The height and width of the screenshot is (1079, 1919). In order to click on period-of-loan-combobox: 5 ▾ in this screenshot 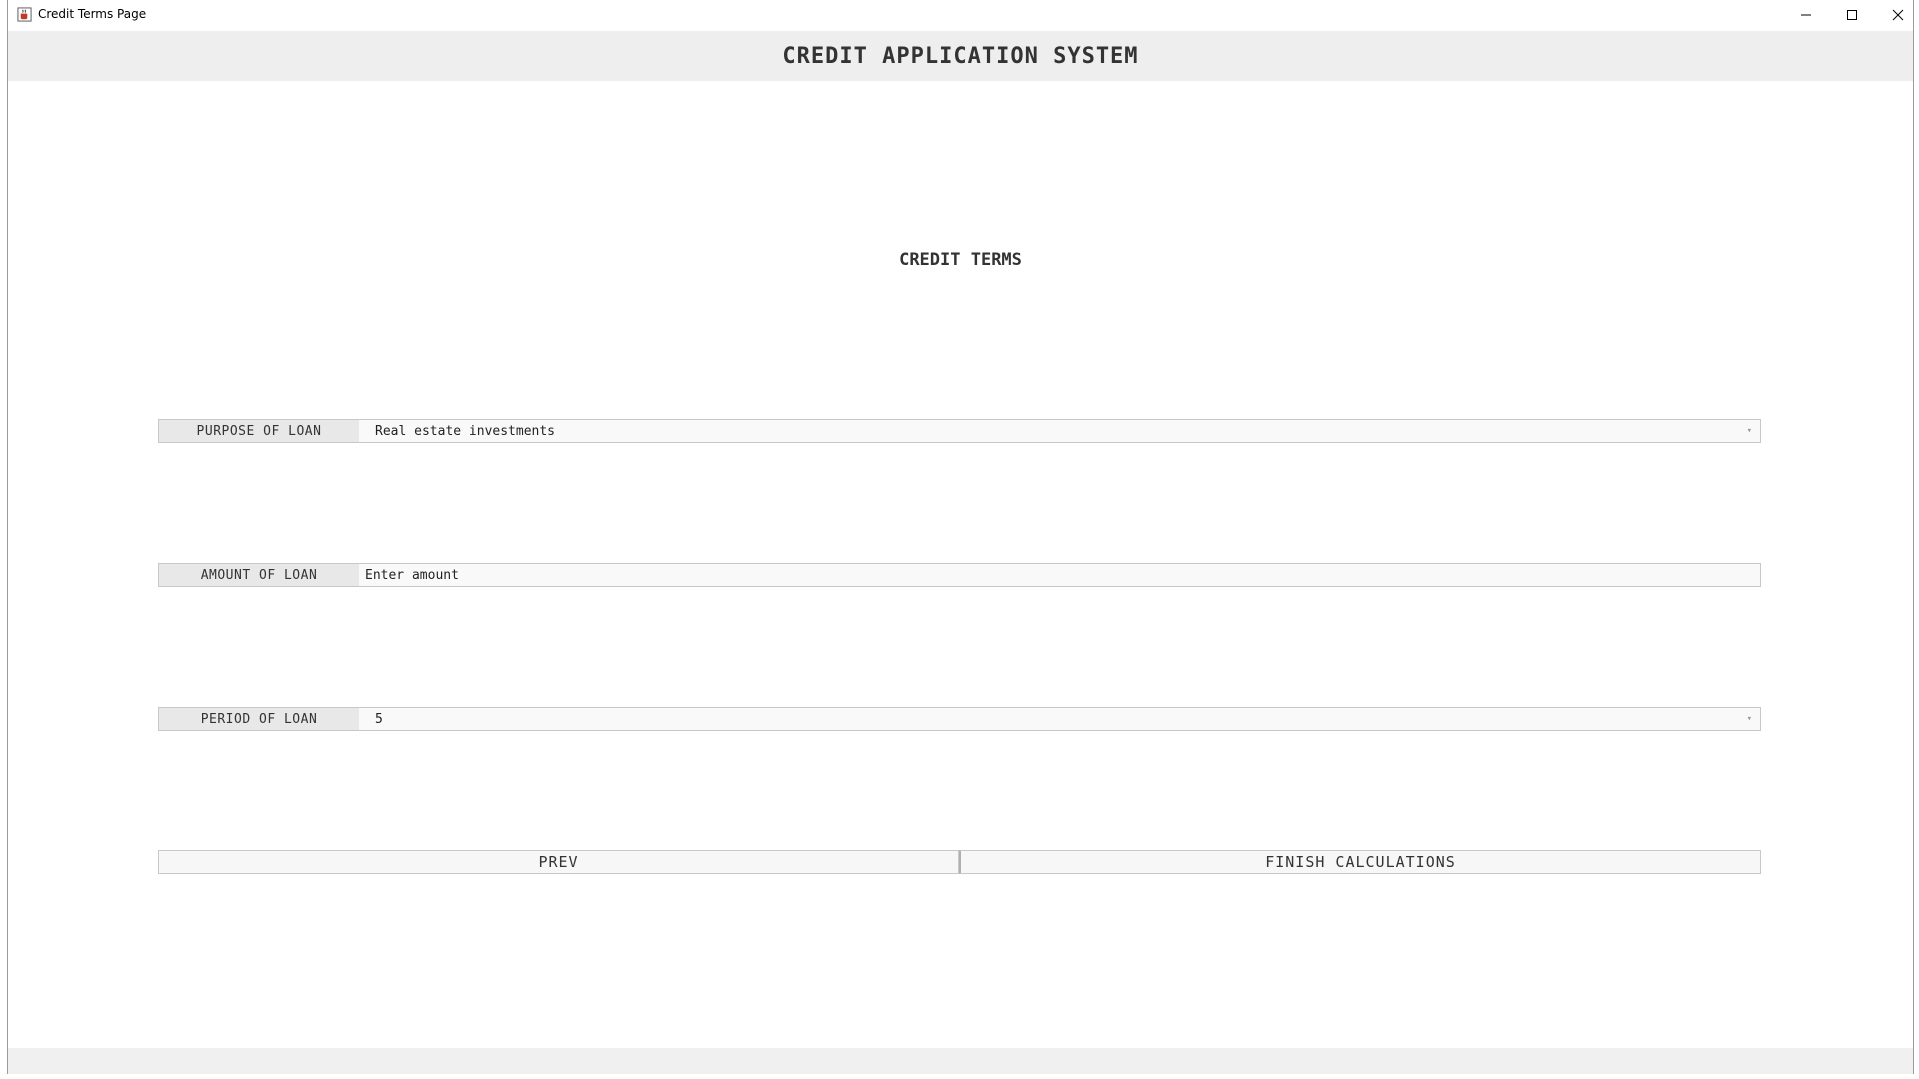, I will do `click(1059, 719)`.